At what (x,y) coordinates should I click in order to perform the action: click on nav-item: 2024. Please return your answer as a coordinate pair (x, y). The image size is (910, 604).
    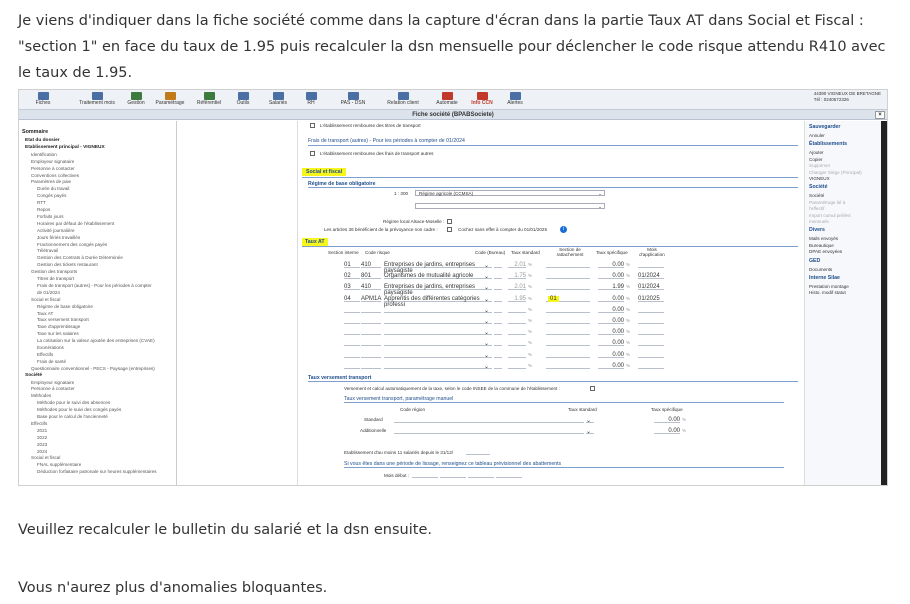
    Looking at the image, I should click on (42, 451).